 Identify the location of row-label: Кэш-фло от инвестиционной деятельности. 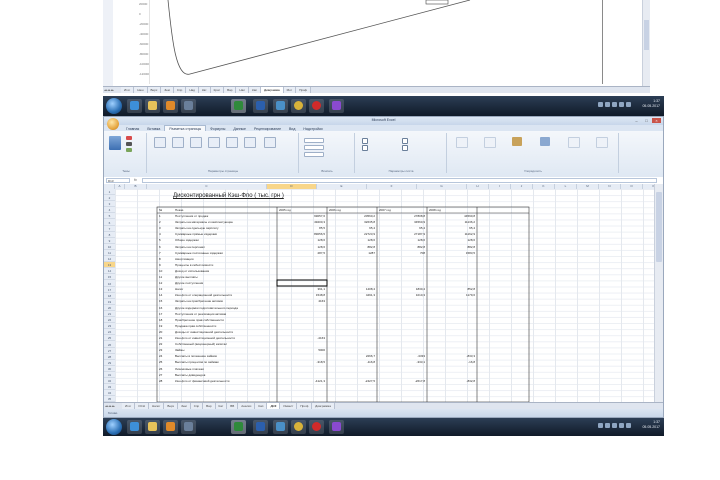
(225, 338).